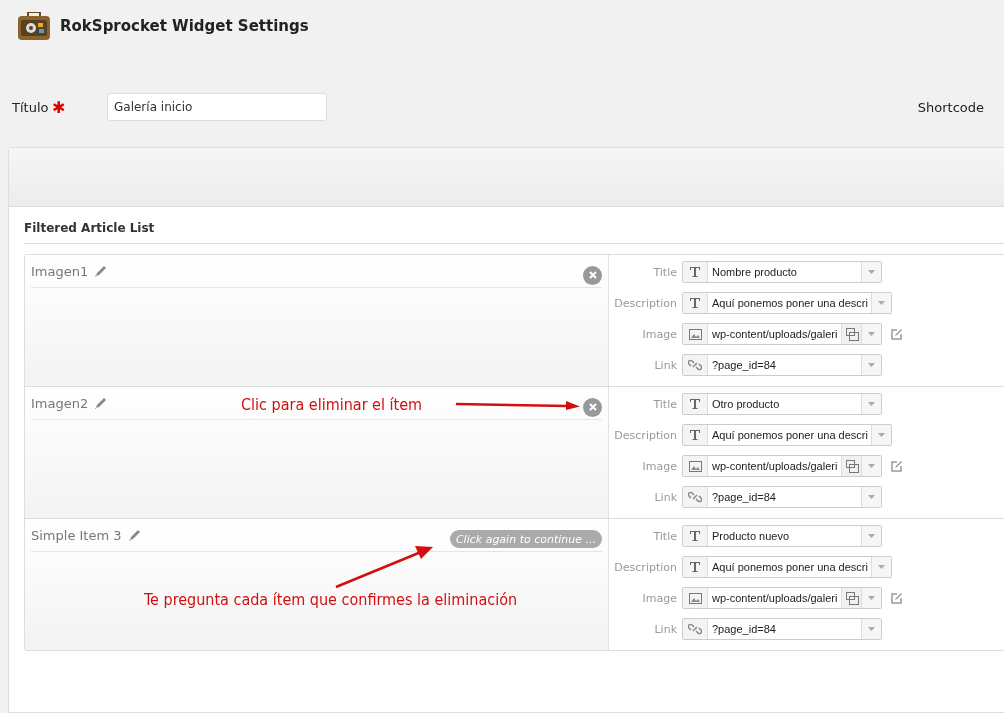 This screenshot has width=1004, height=713. What do you see at coordinates (60, 403) in the screenshot?
I see `item-name: Imagen2` at bounding box center [60, 403].